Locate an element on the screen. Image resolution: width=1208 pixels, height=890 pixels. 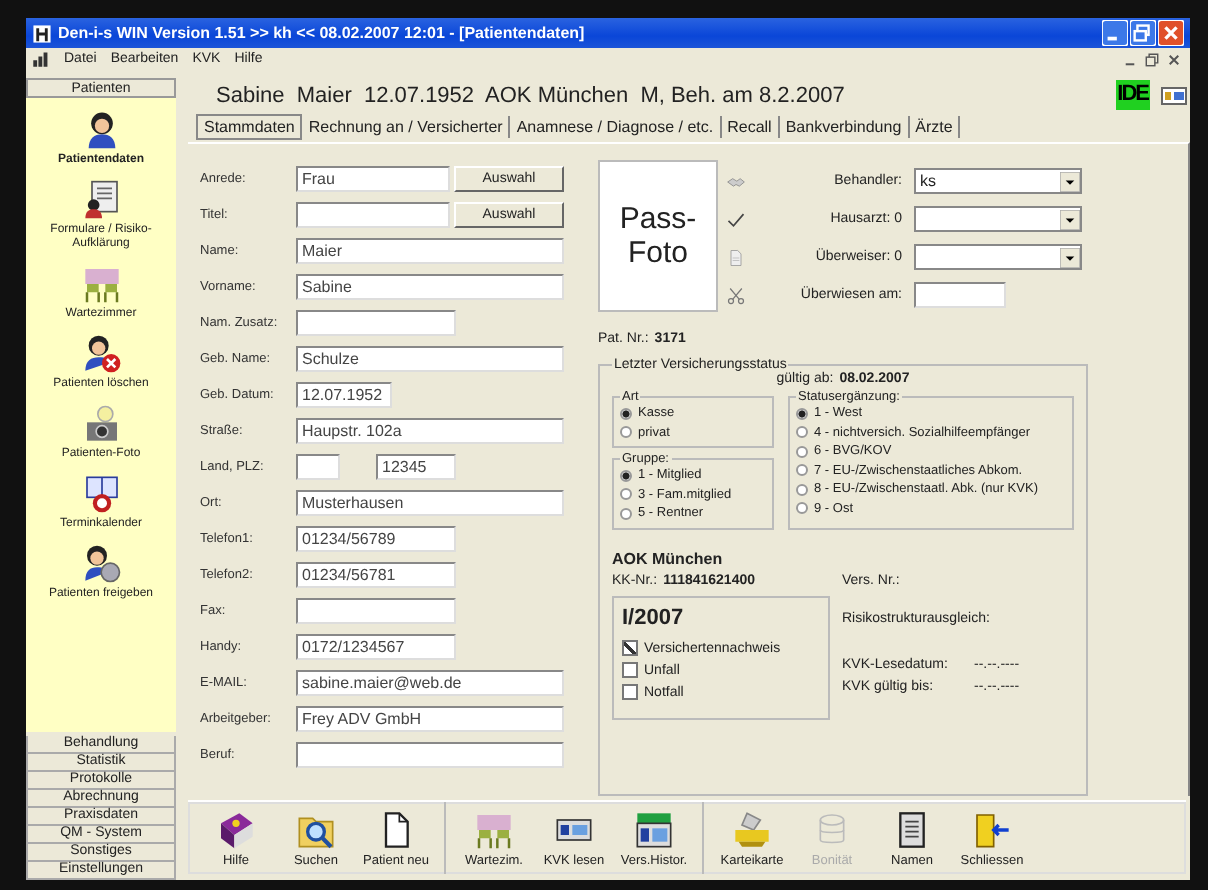
input-field: Musterhausen is located at coordinates (430, 502).